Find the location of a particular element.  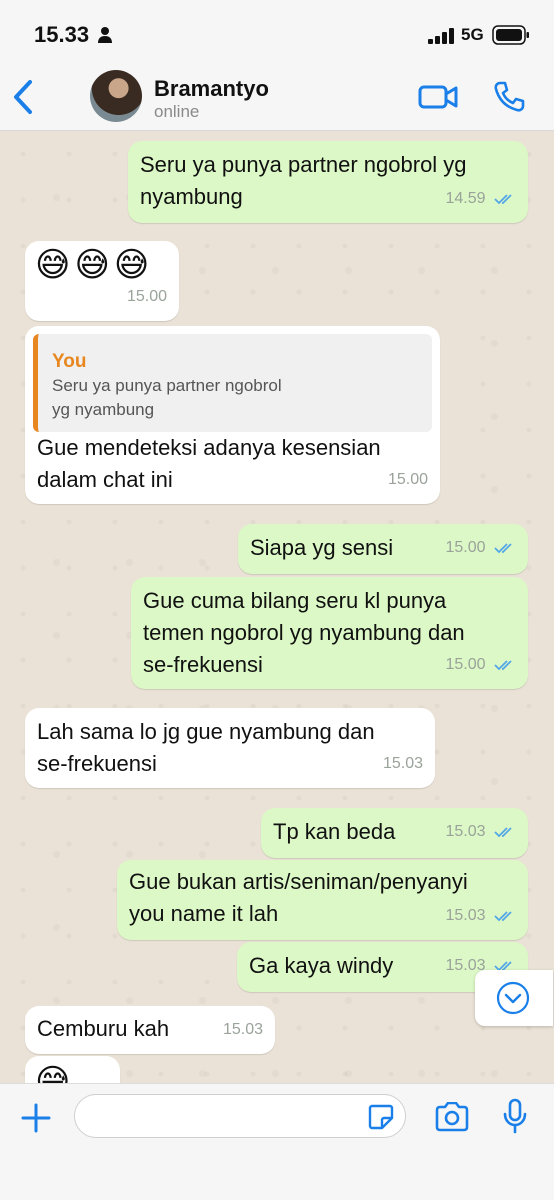

video-call-icon is located at coordinates (438, 97).